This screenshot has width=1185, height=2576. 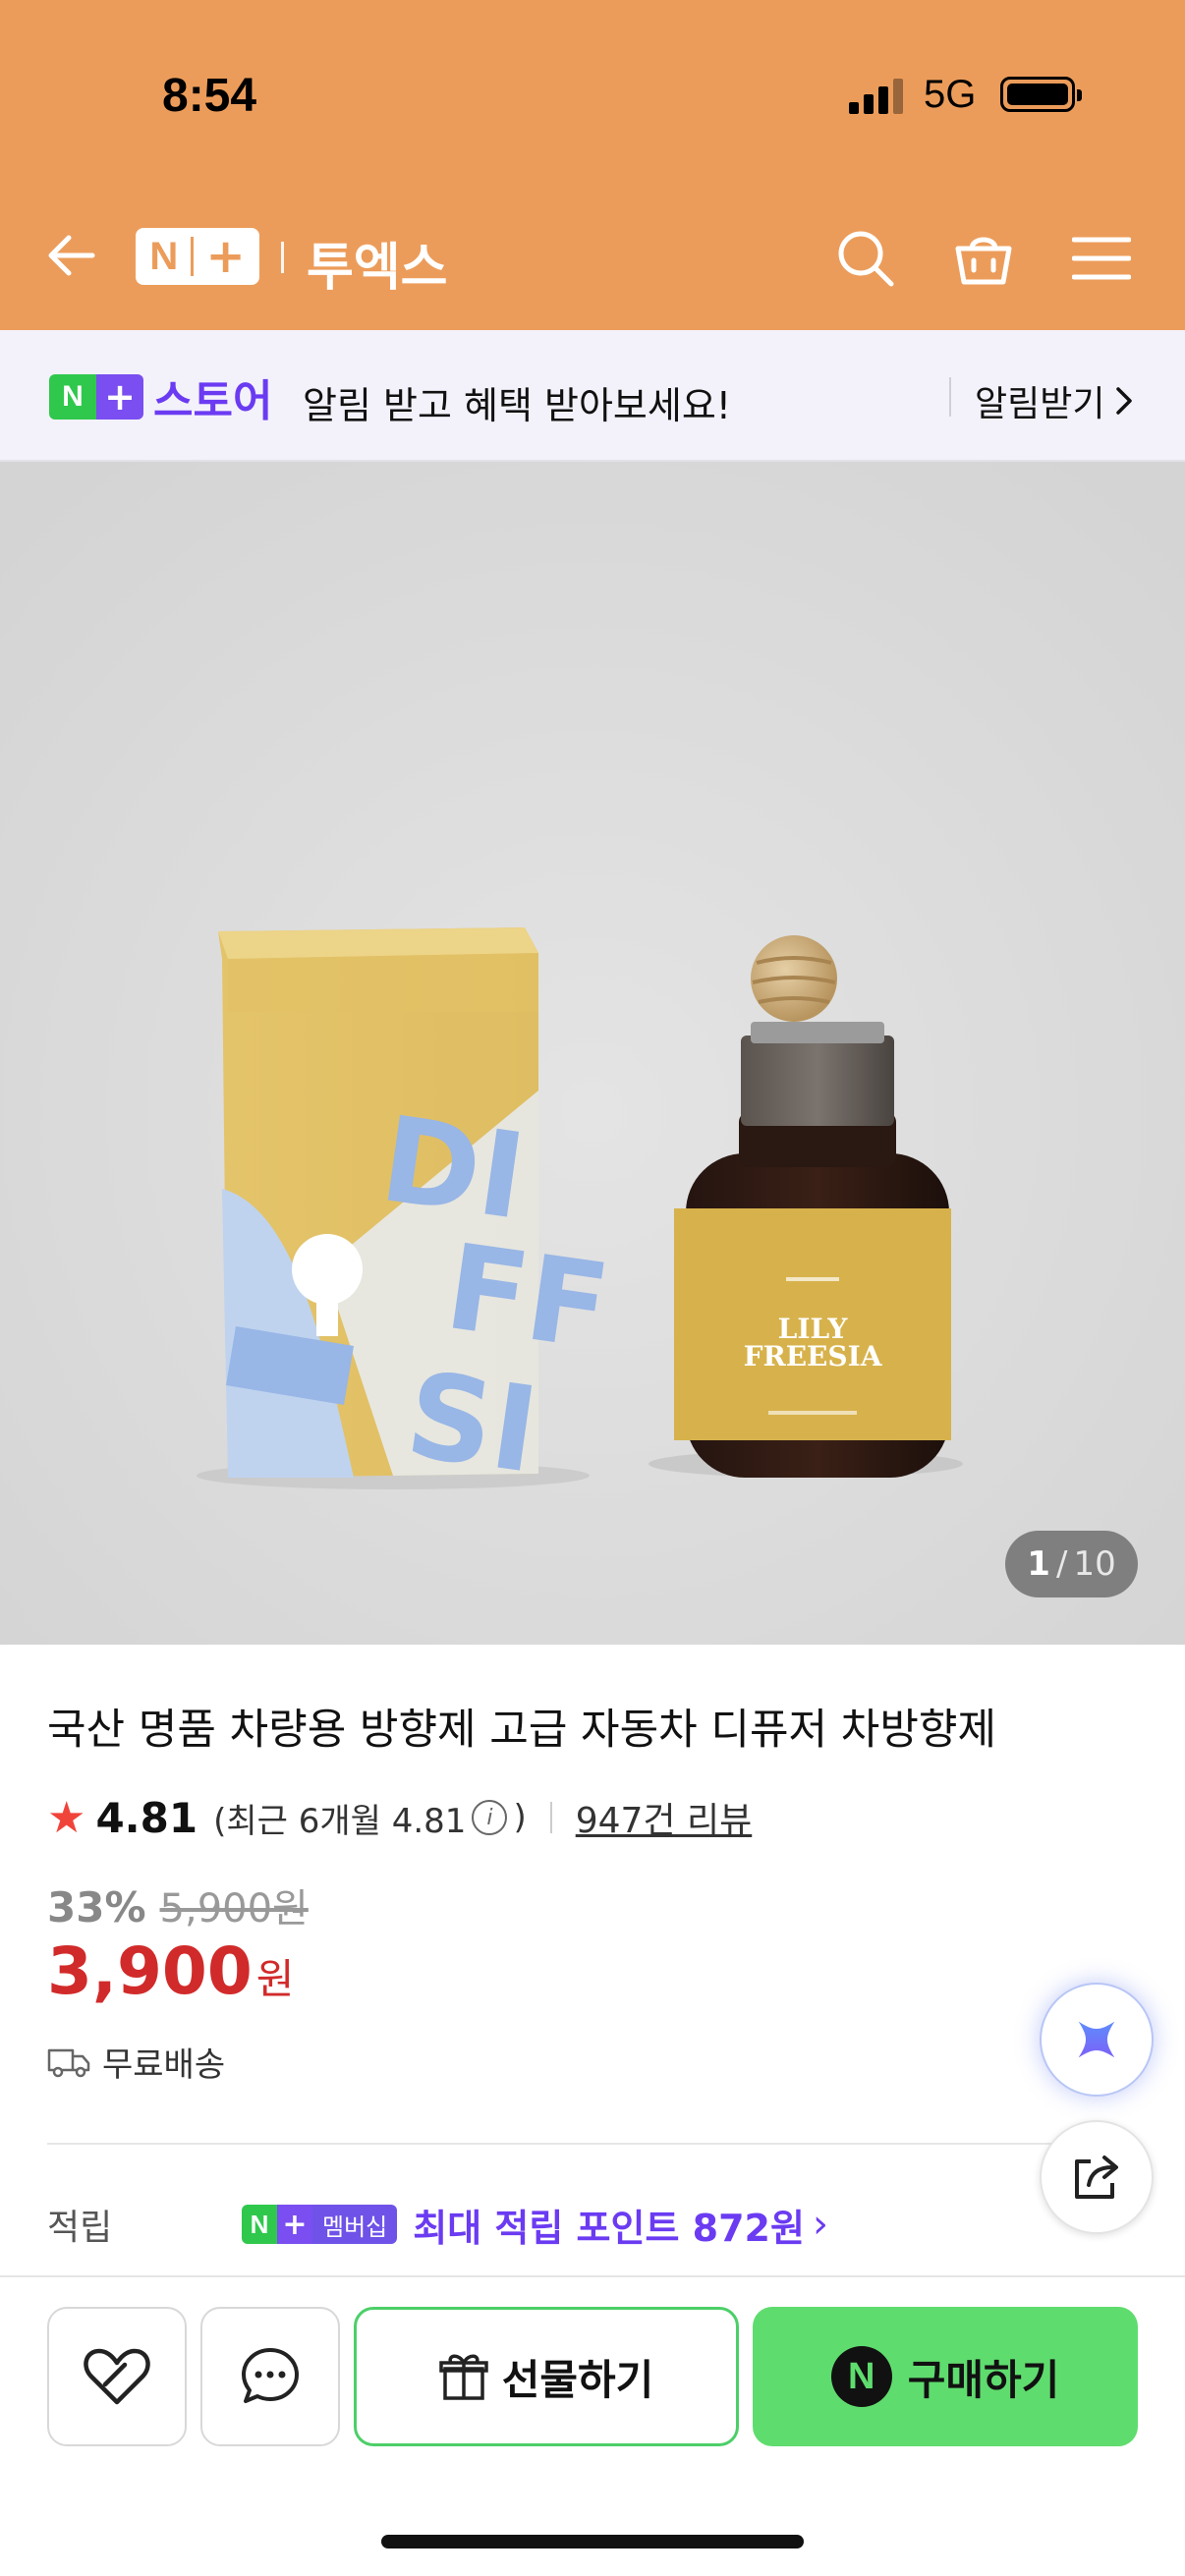 What do you see at coordinates (1040, 404) in the screenshot?
I see `subscribe-alerts-label: 알림받기` at bounding box center [1040, 404].